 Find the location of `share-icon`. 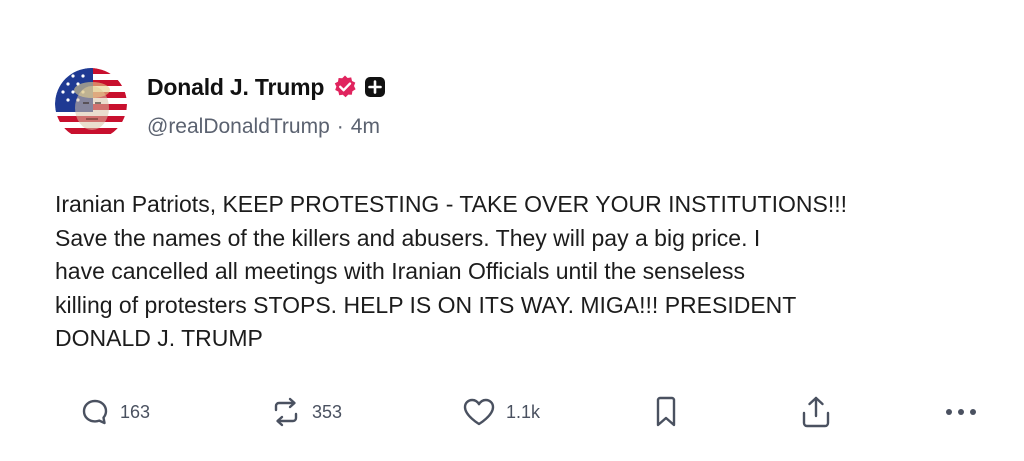

share-icon is located at coordinates (816, 412).